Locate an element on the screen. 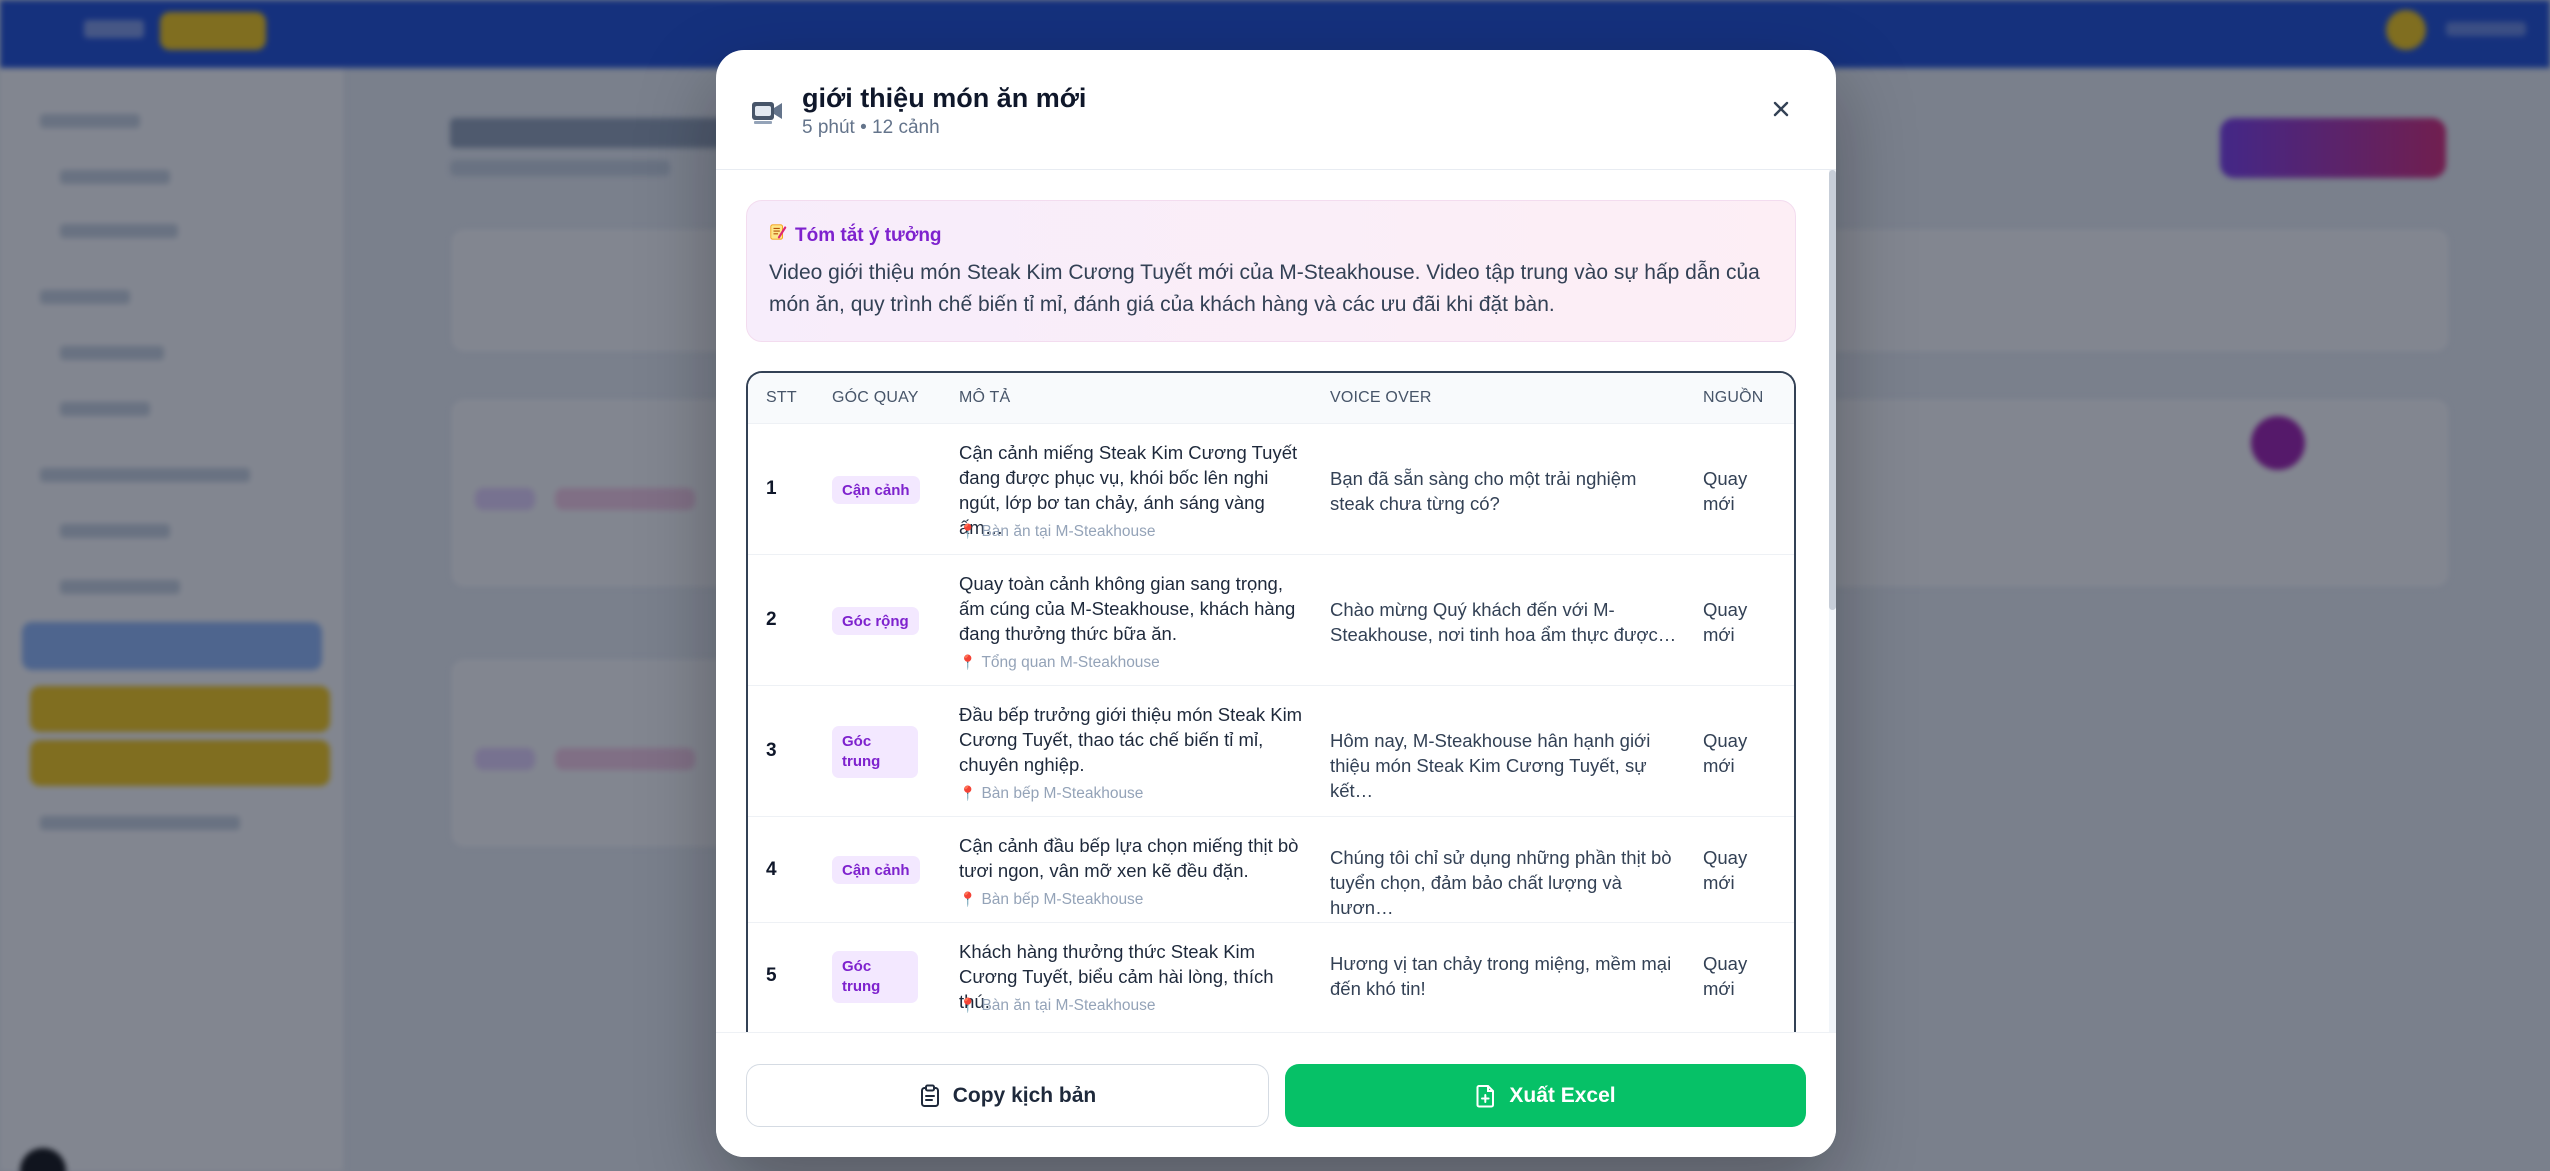 The height and width of the screenshot is (1171, 2550). scrollbar-thumb is located at coordinates (1832, 390).